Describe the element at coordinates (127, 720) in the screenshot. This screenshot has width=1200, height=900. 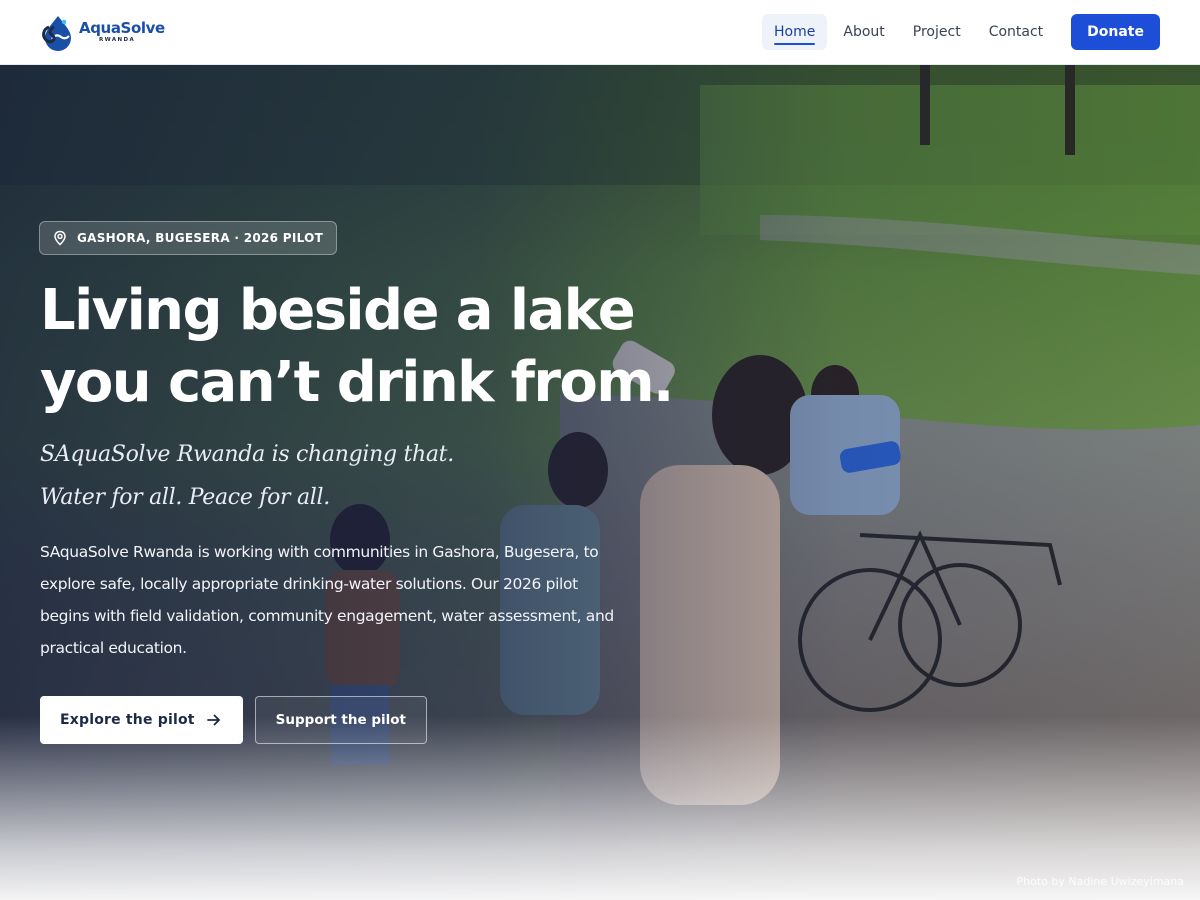
I see `explore-pilot-label: Explore the pilot` at that location.